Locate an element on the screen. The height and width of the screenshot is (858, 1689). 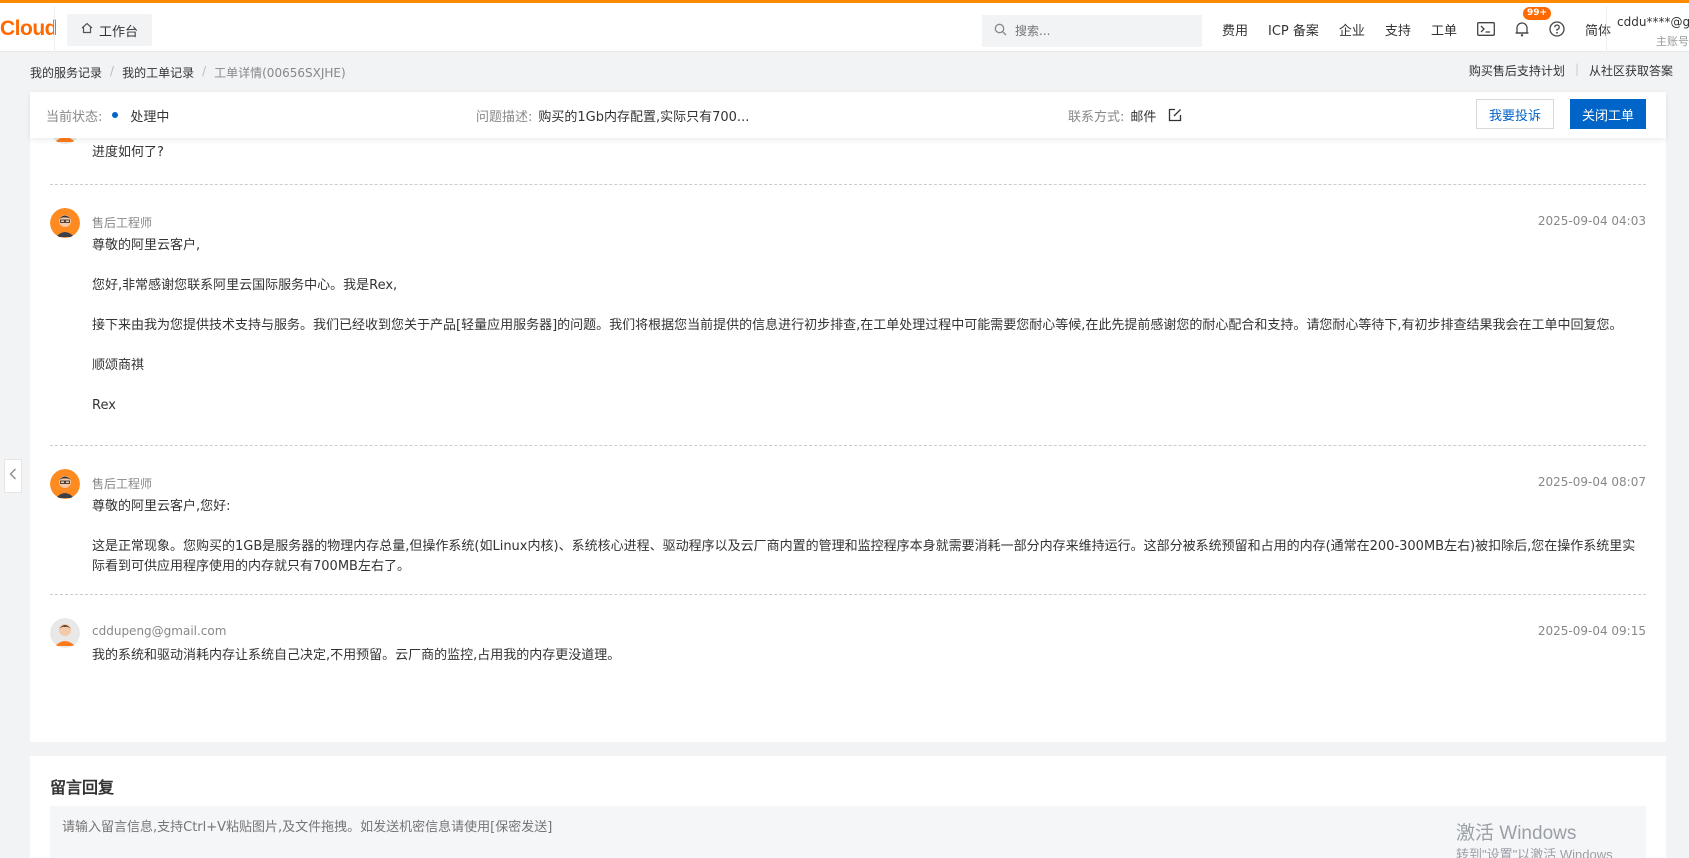
contact-value: 邮件 is located at coordinates (1143, 117).